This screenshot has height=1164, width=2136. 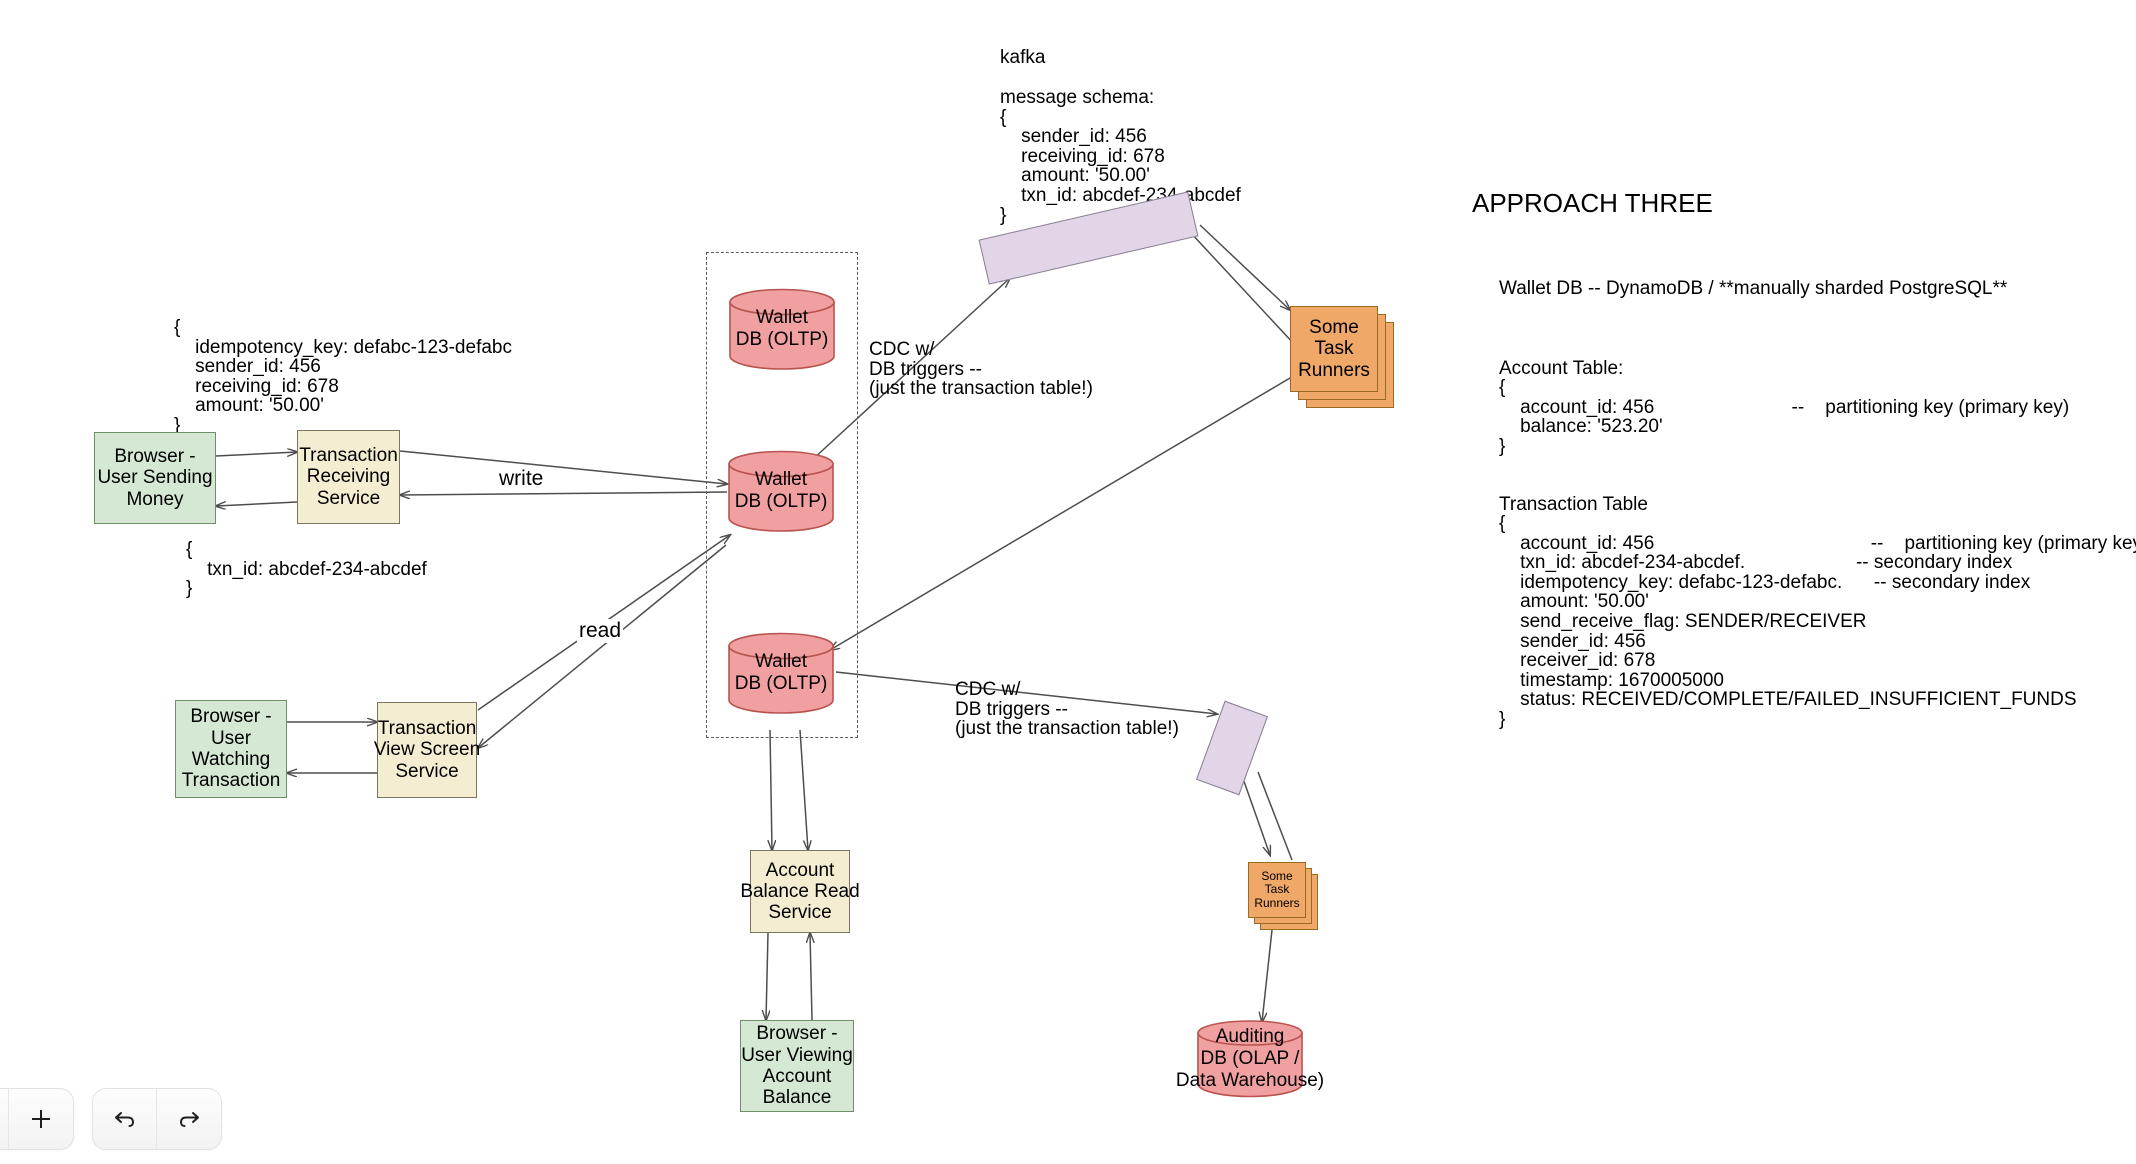 I want to click on node-some-task-runners-top-stack: Some Task Runners, so click(x=1342, y=357).